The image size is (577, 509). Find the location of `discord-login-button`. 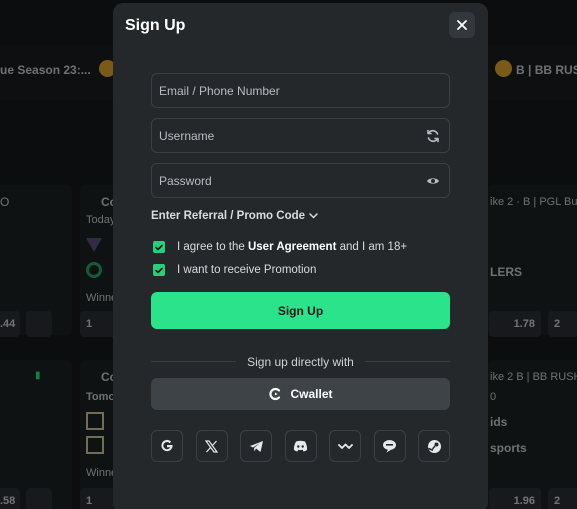

discord-login-button is located at coordinates (300, 446).